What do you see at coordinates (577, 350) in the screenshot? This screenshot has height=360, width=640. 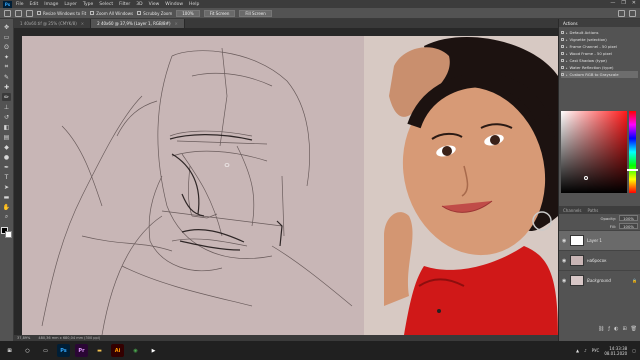 I see `network-icon: ▲` at bounding box center [577, 350].